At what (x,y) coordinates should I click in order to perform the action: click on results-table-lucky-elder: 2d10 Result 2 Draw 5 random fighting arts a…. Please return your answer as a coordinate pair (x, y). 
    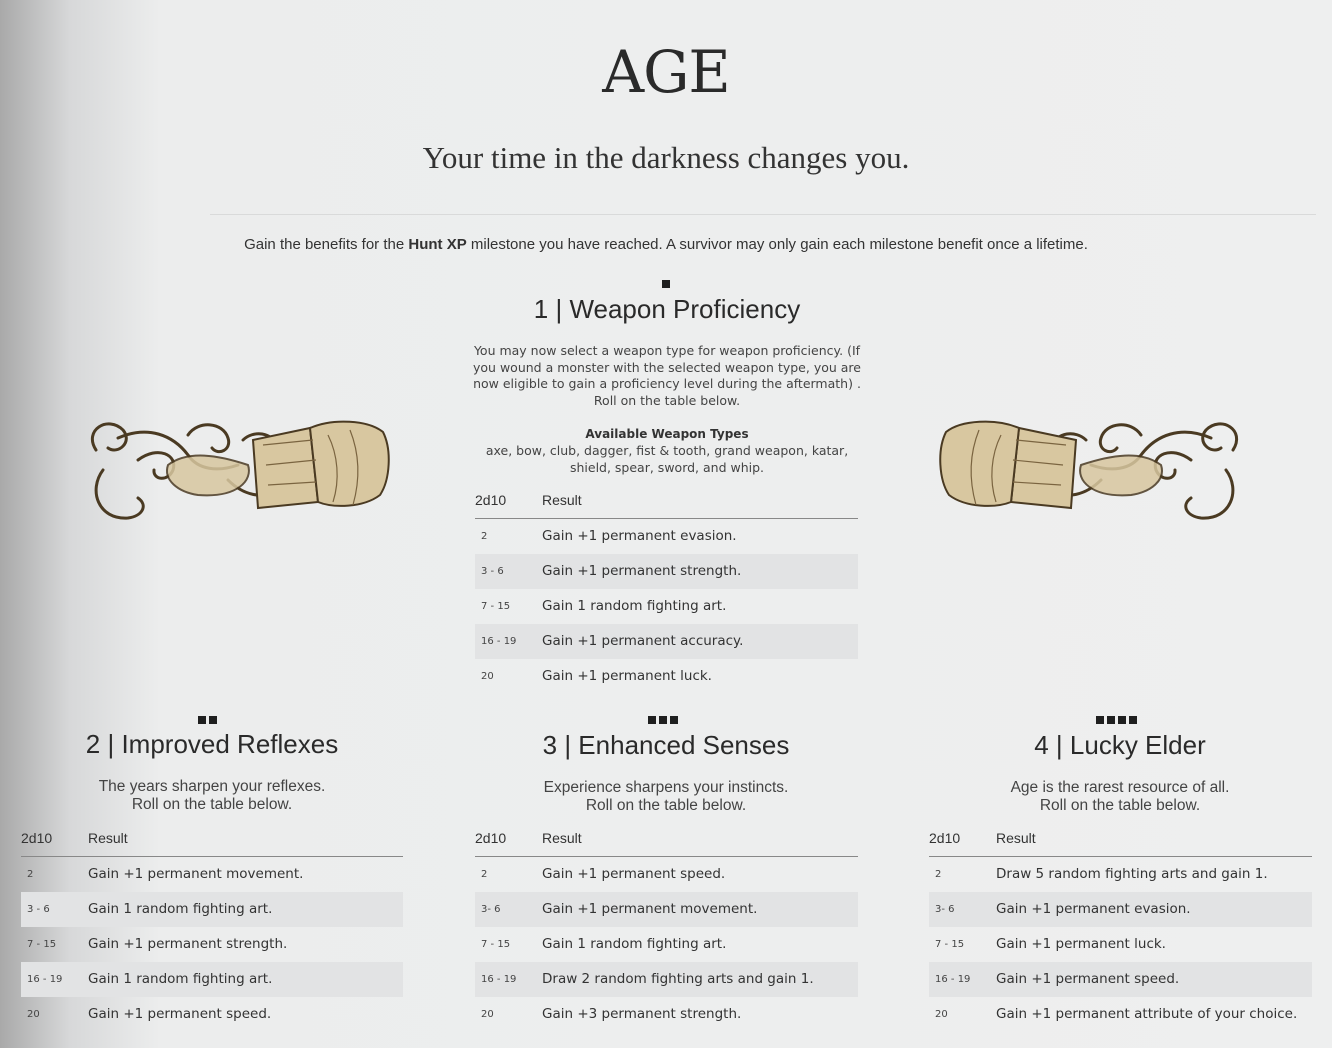
    Looking at the image, I should click on (1120, 927).